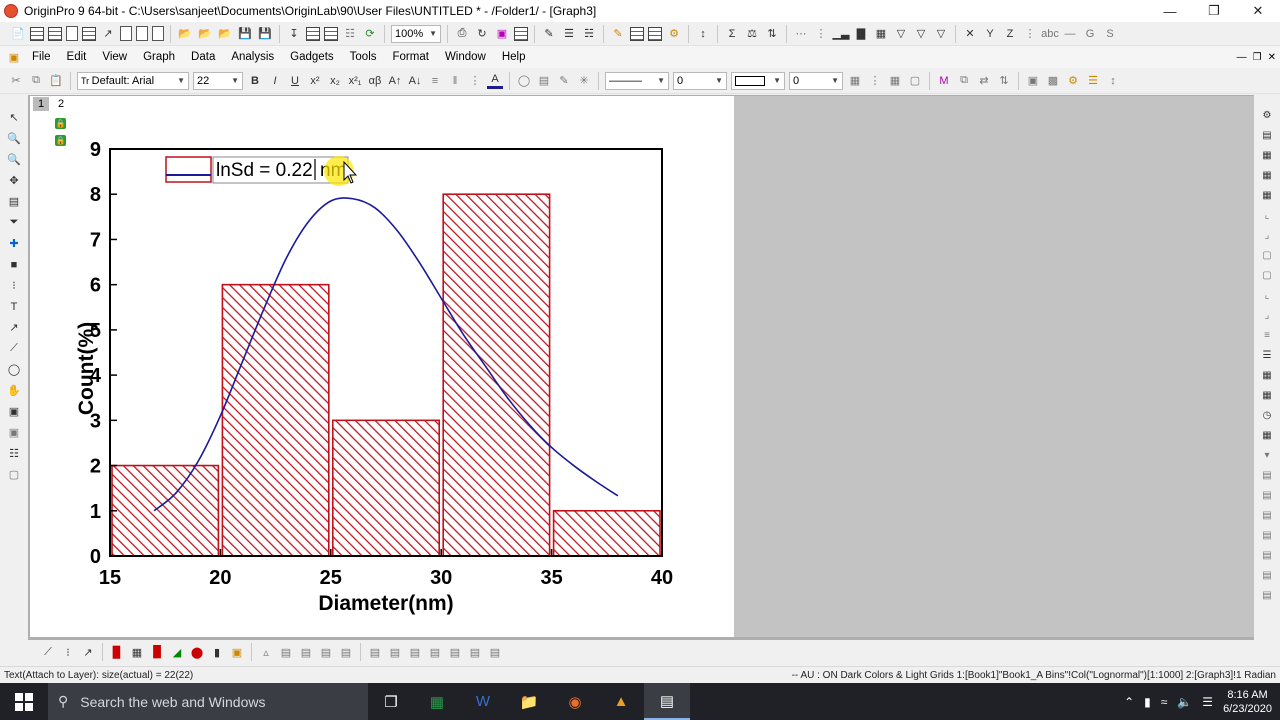 The width and height of the screenshot is (1280, 720). I want to click on fill-pattern-icon: ▦, so click(855, 81).